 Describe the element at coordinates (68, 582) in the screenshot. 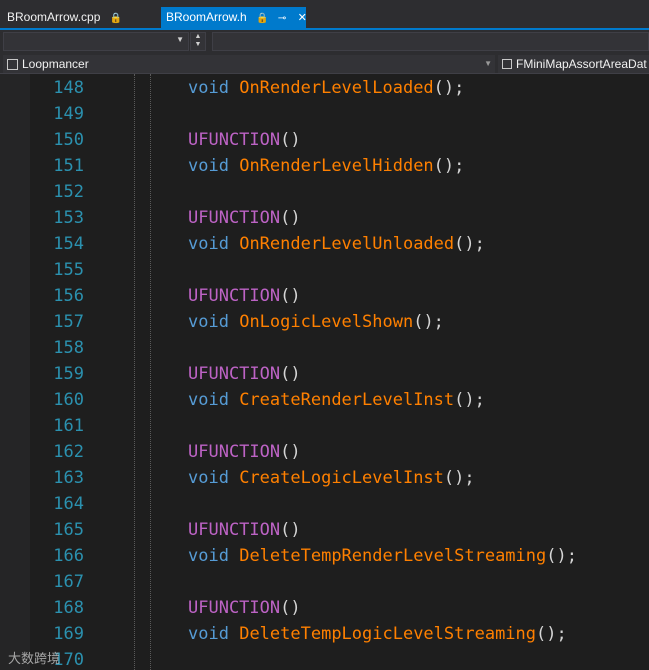

I see `line-number: 167` at that location.